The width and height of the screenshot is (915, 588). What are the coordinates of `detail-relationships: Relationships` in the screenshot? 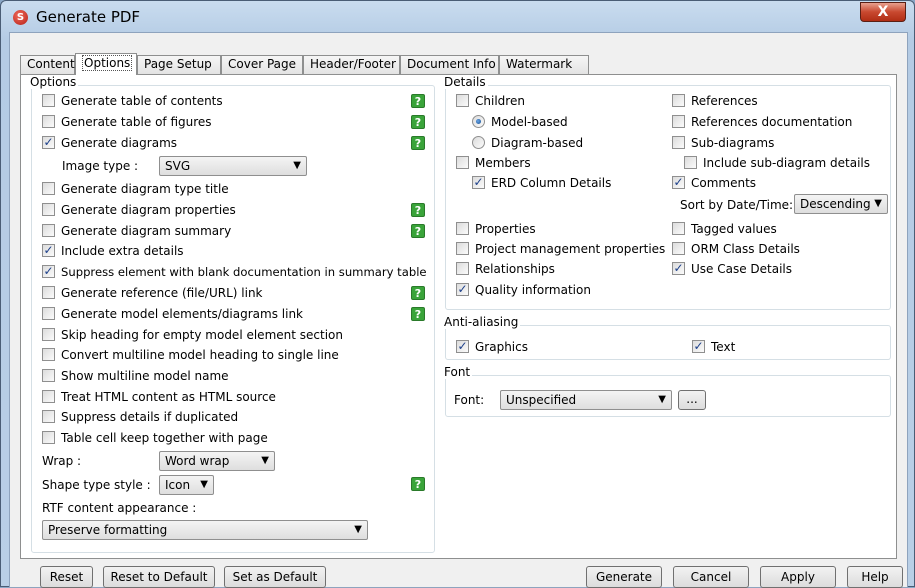 It's located at (505, 269).